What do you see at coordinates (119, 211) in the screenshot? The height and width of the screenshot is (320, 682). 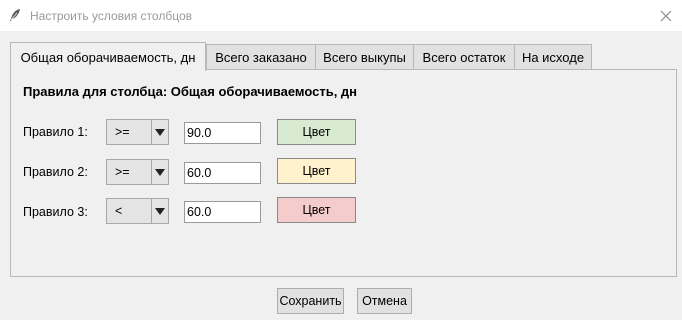 I see `operator-value: <` at bounding box center [119, 211].